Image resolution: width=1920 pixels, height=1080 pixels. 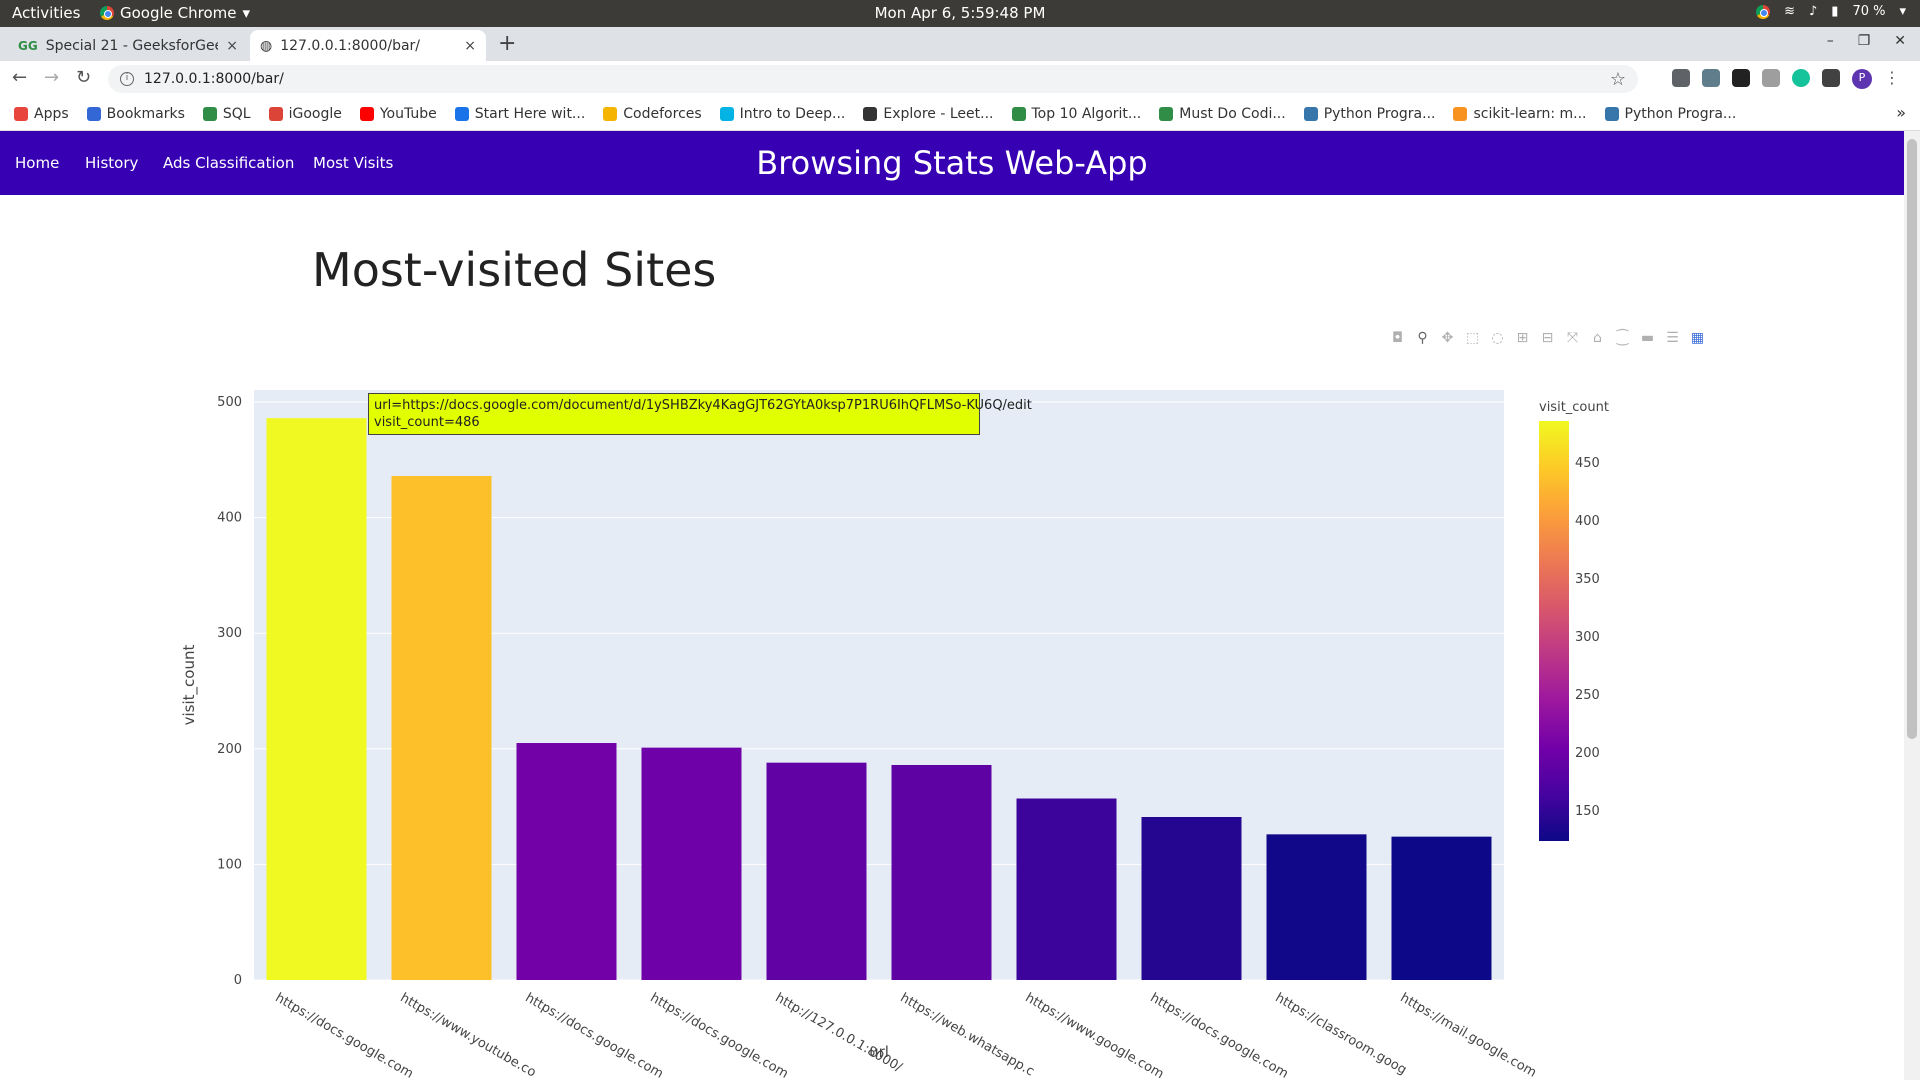 What do you see at coordinates (51, 113) in the screenshot?
I see `bookmark-label: Apps` at bounding box center [51, 113].